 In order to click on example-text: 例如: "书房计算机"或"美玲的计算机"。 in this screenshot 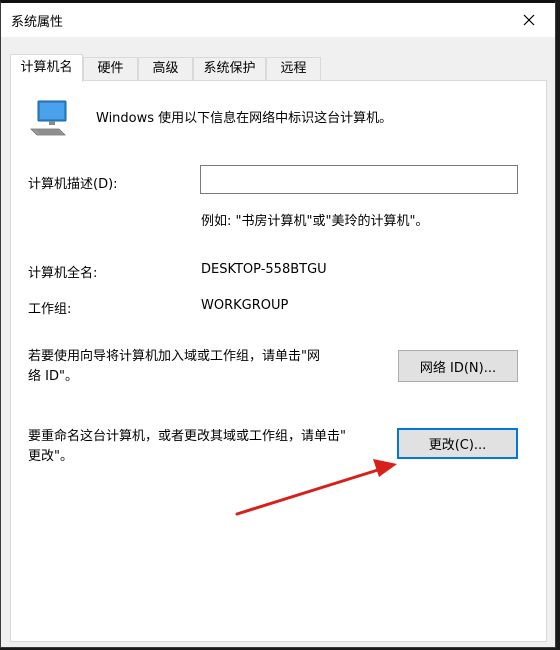, I will do `click(315, 221)`.